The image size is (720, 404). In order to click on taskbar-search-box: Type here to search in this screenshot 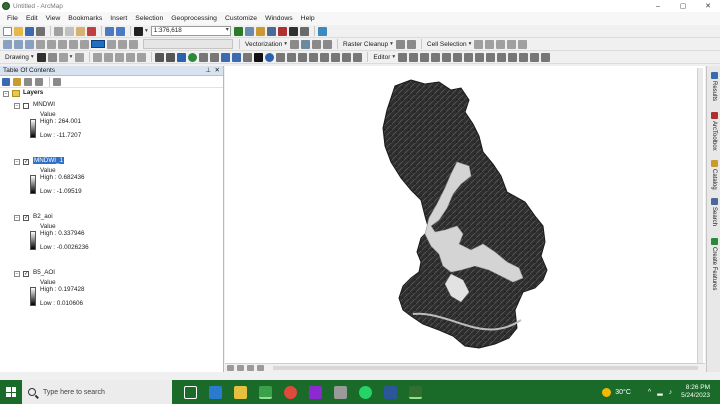, I will do `click(97, 392)`.